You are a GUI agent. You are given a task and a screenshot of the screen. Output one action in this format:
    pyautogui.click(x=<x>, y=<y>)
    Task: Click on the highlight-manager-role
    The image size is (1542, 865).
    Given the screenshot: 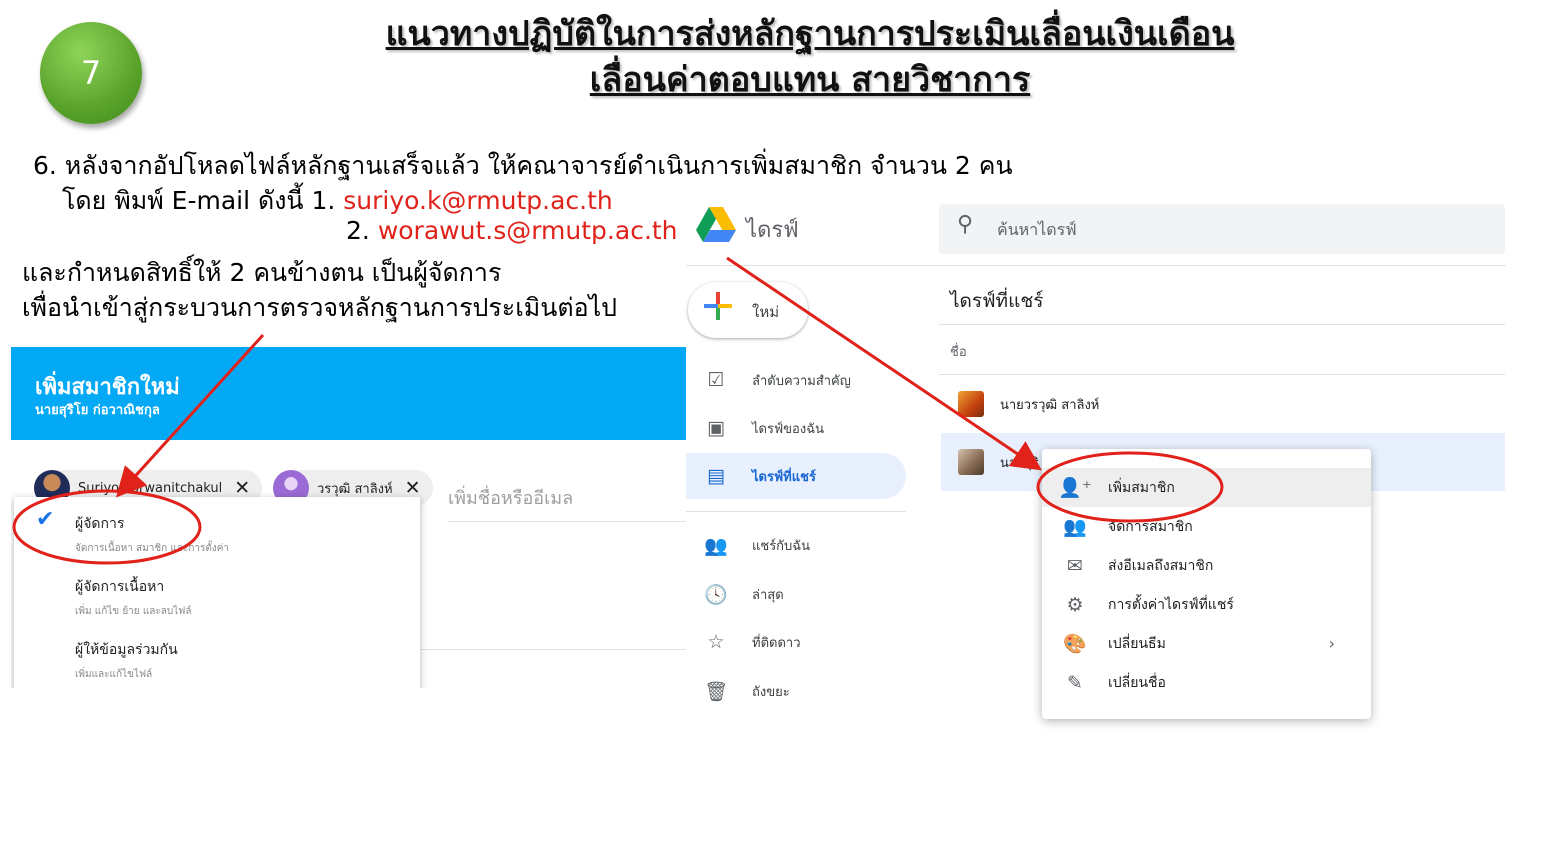 What is the action you would take?
    pyautogui.click(x=107, y=527)
    